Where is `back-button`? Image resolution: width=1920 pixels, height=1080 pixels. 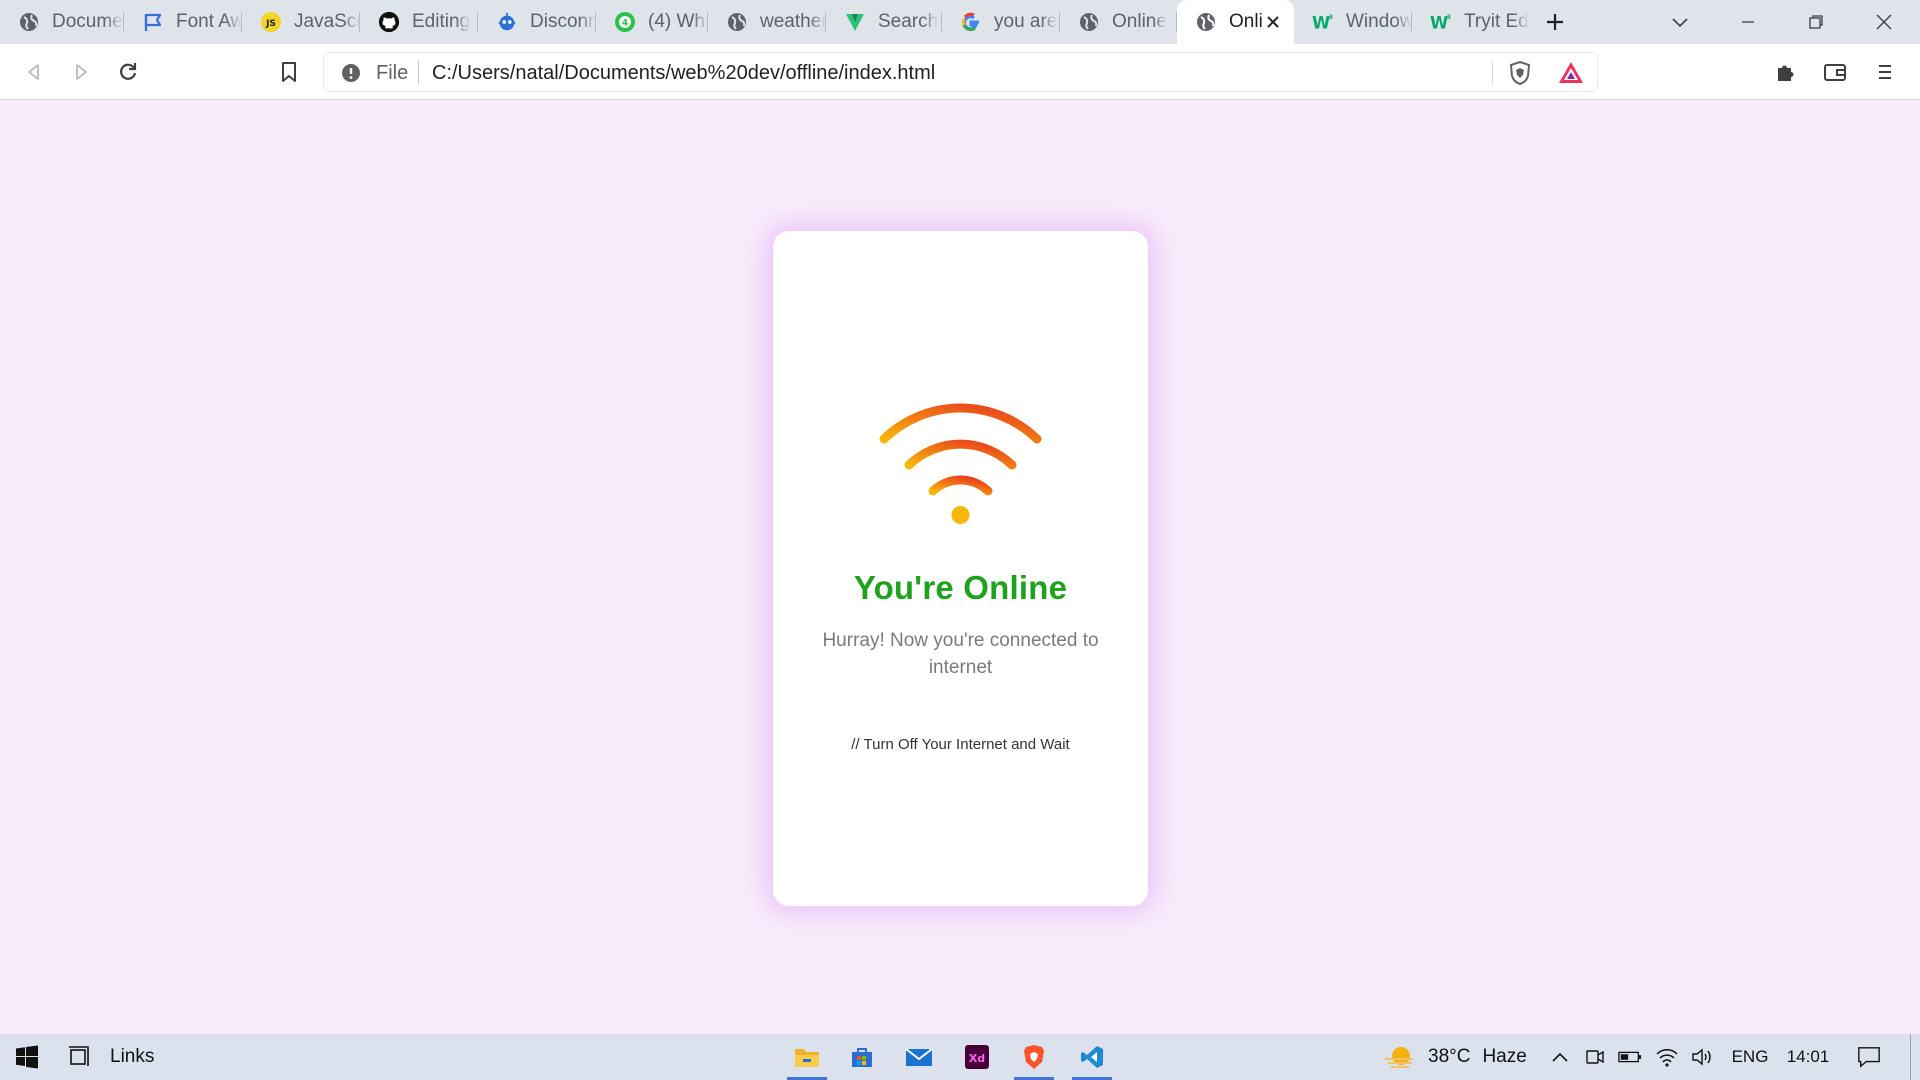 back-button is located at coordinates (34, 72).